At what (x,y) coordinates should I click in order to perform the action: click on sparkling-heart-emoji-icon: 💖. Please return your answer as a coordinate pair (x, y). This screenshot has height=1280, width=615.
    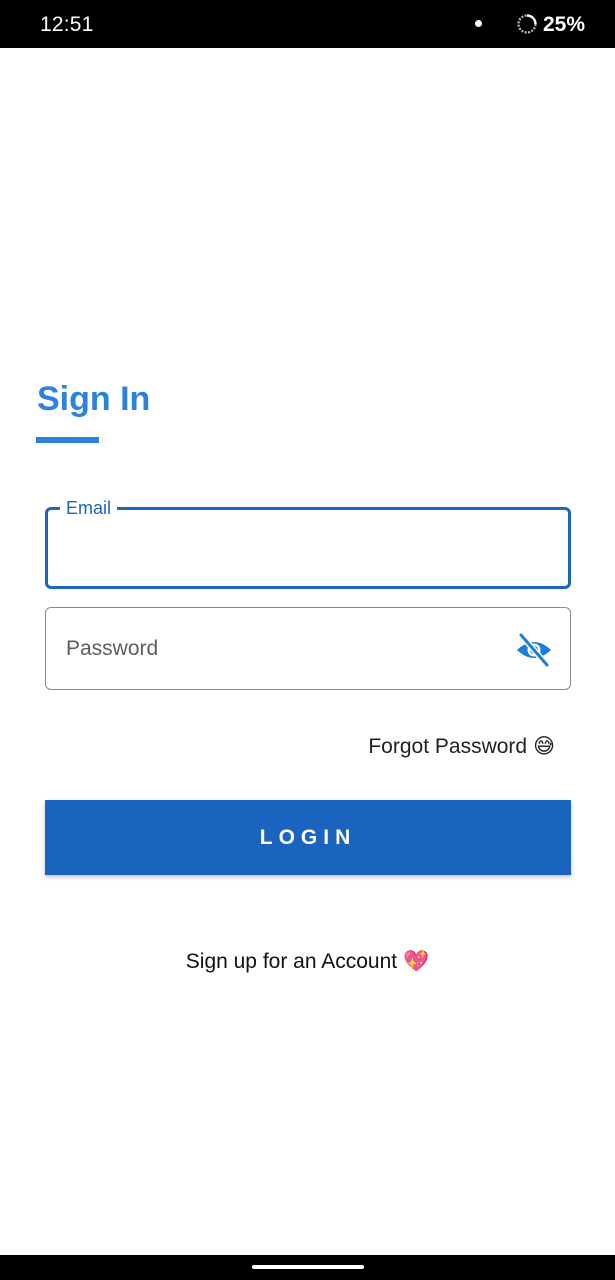
    Looking at the image, I should click on (416, 961).